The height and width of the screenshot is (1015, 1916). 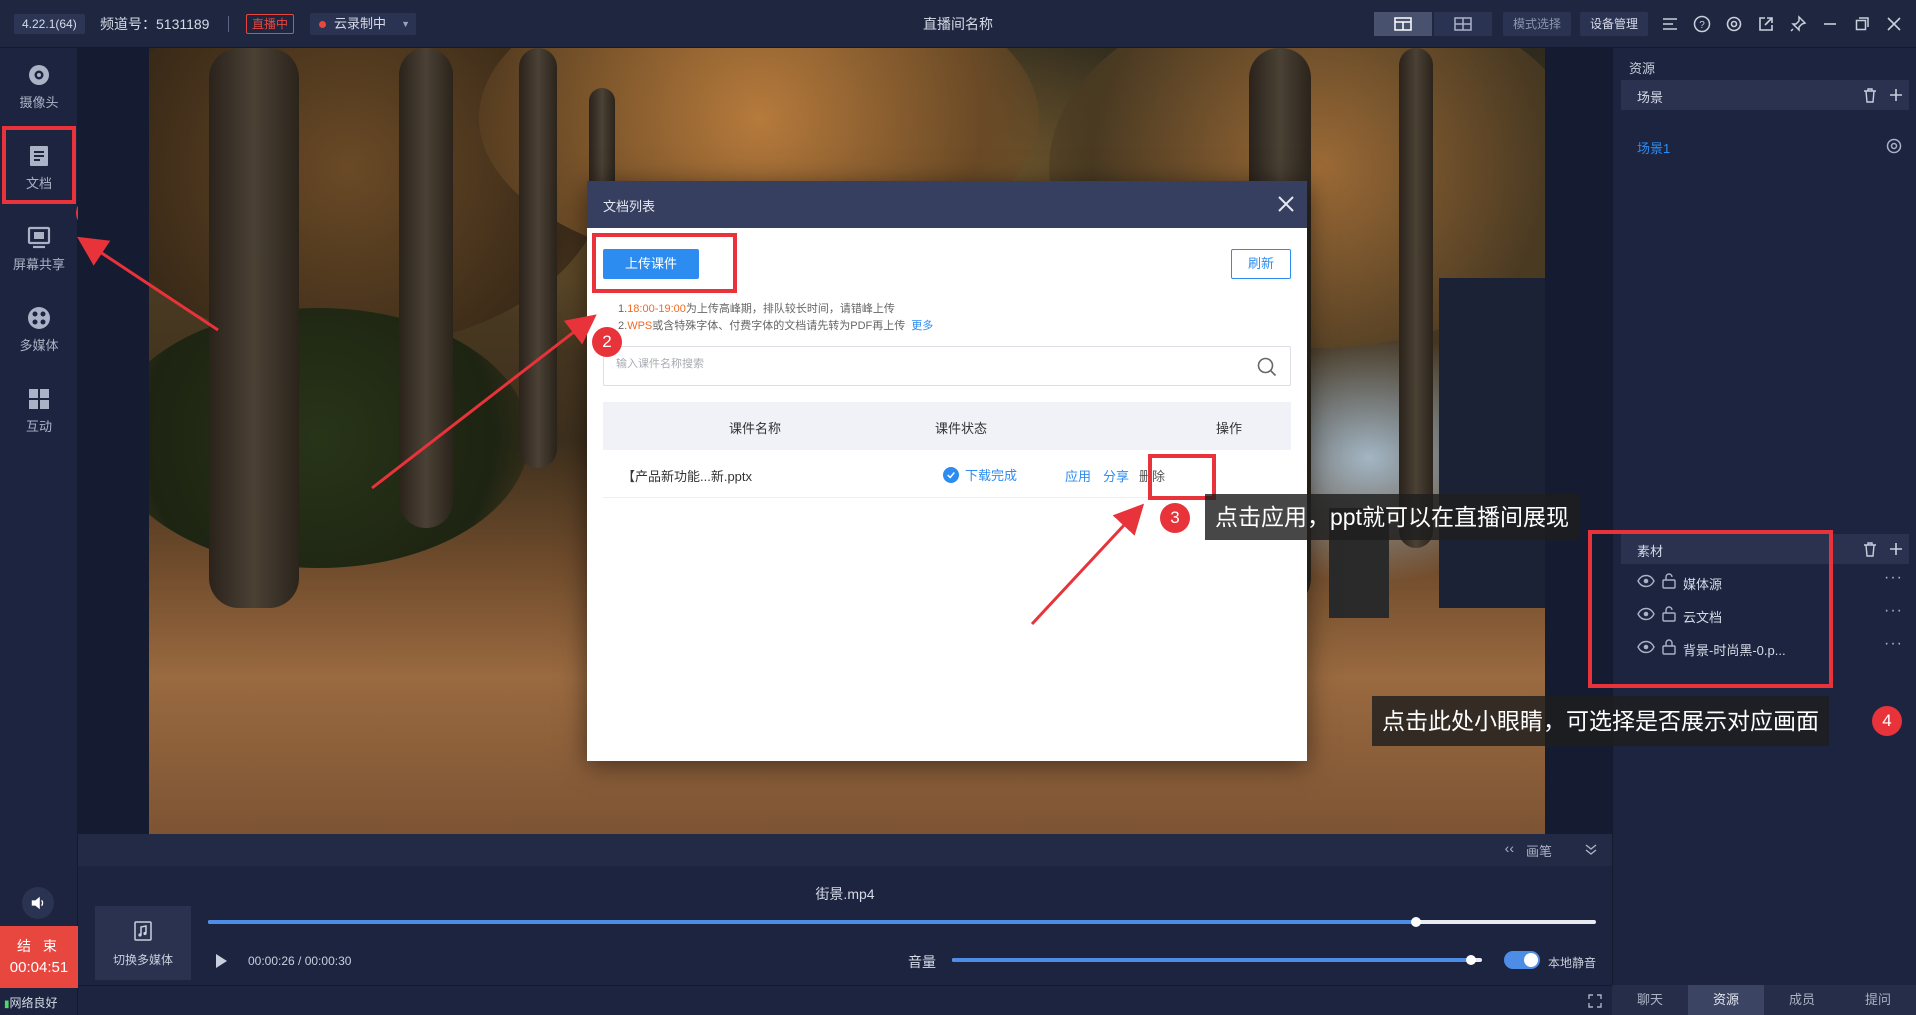 What do you see at coordinates (922, 962) in the screenshot?
I see `volume-label: 音量` at bounding box center [922, 962].